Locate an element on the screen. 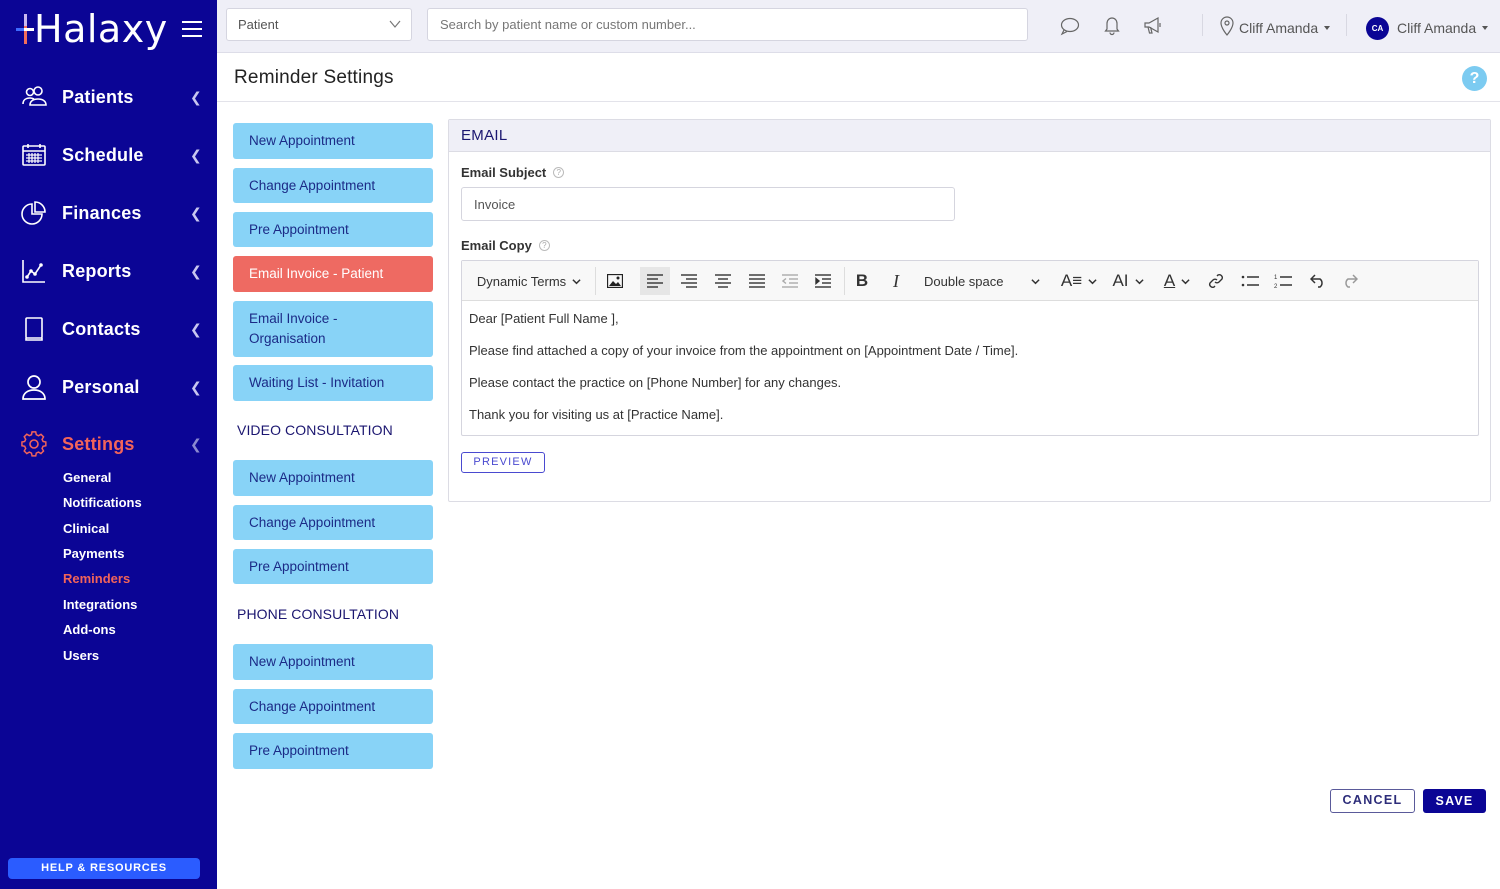  avatar: CA is located at coordinates (1377, 28).